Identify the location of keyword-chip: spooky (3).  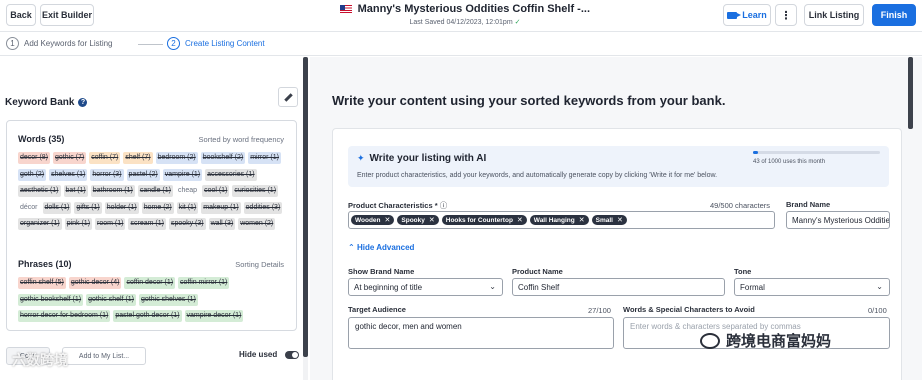
(187, 224).